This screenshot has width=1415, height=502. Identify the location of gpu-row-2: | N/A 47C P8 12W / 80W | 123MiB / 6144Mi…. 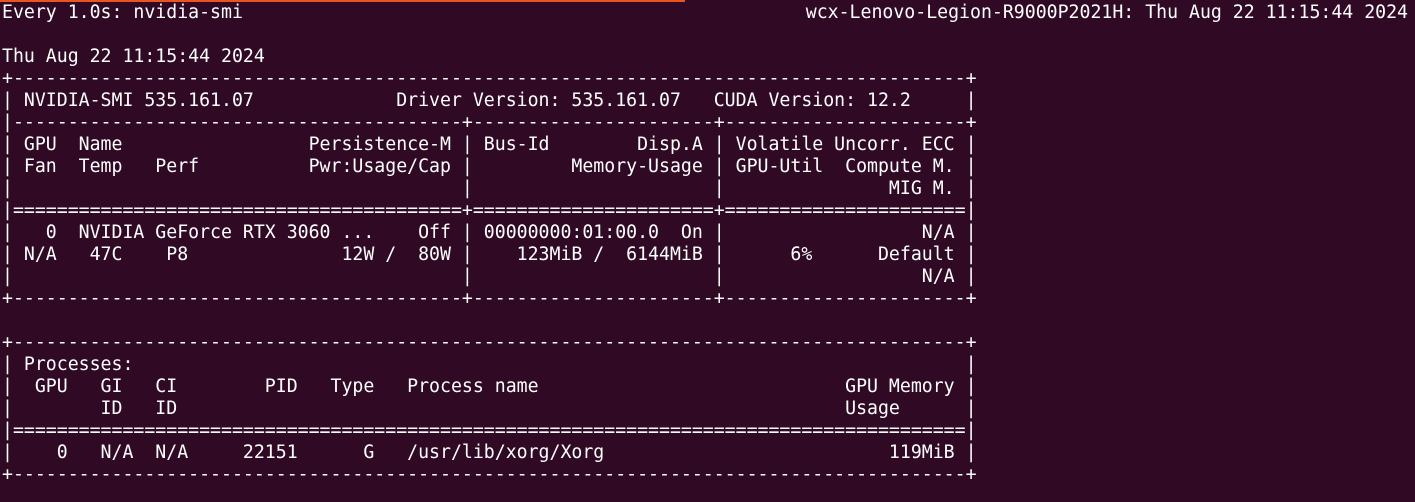
(489, 254).